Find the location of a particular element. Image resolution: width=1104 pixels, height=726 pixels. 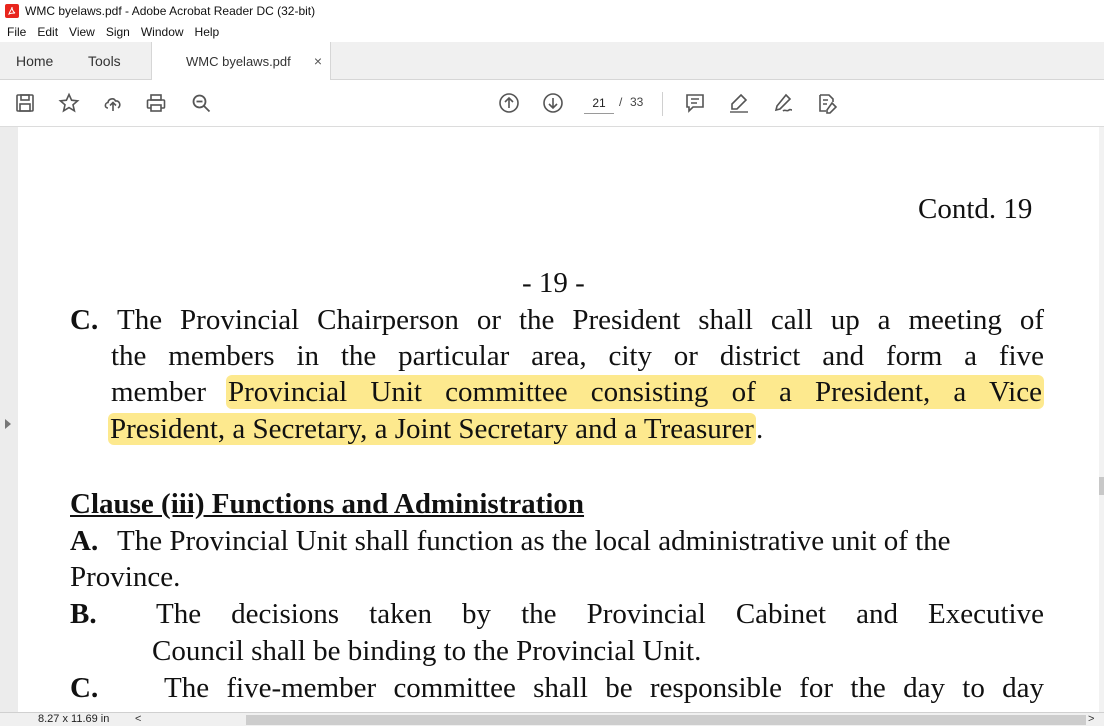

item-a-marker: A. is located at coordinates (84, 541).